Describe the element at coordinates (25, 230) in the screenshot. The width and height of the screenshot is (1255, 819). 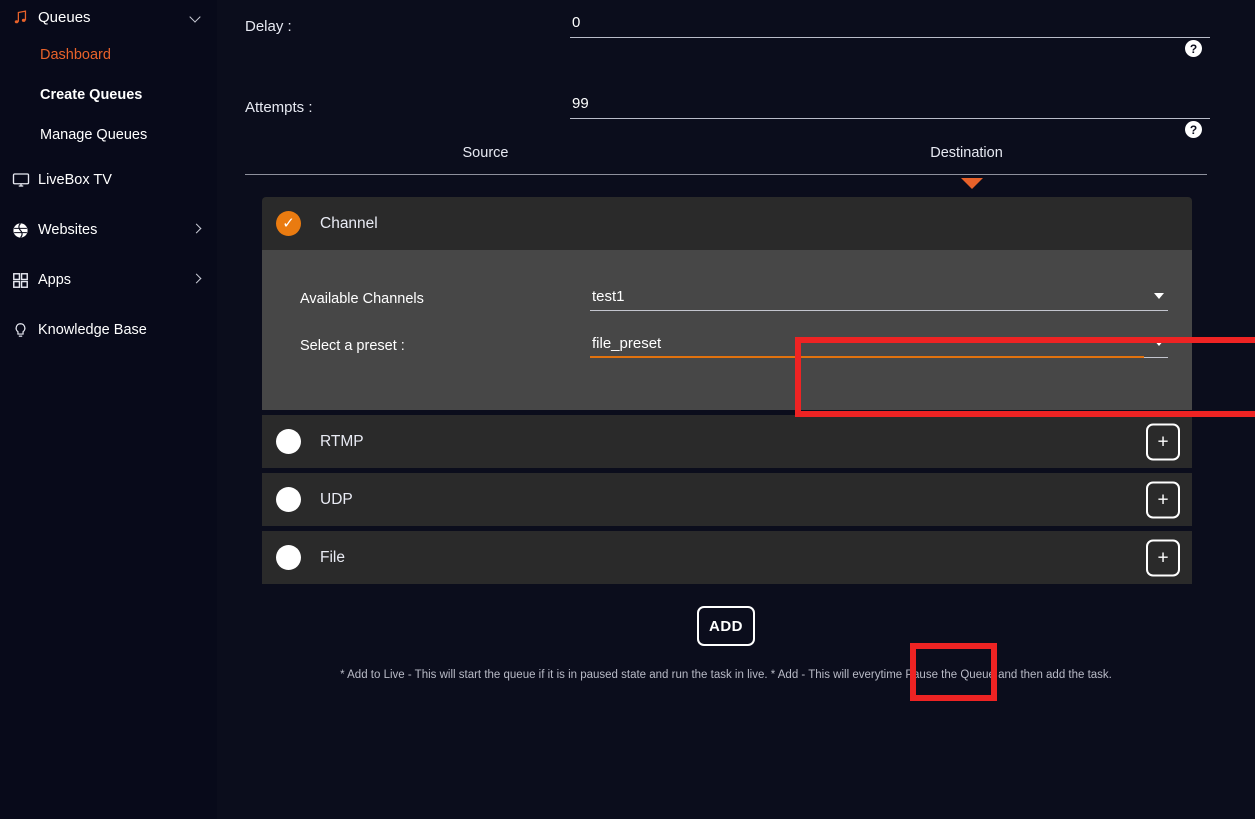
I see `globe-icon` at that location.